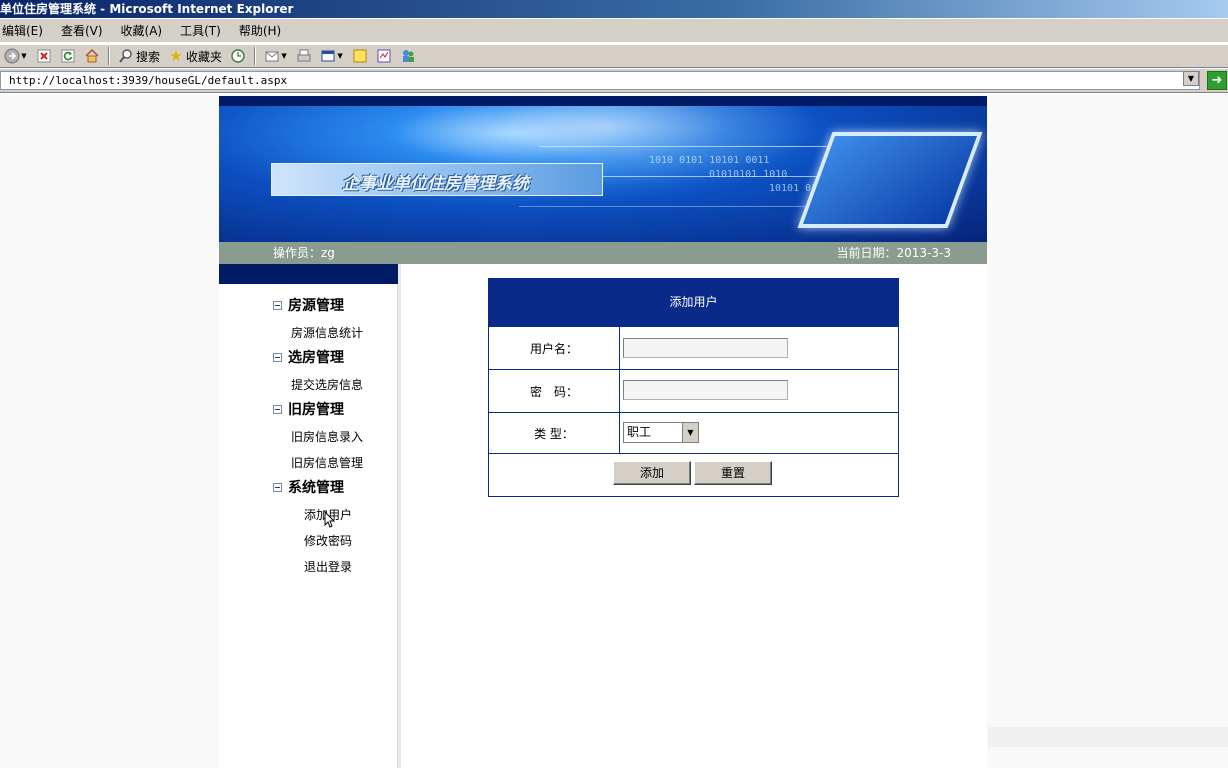  I want to click on menu-tools: 工具(T), so click(203, 30).